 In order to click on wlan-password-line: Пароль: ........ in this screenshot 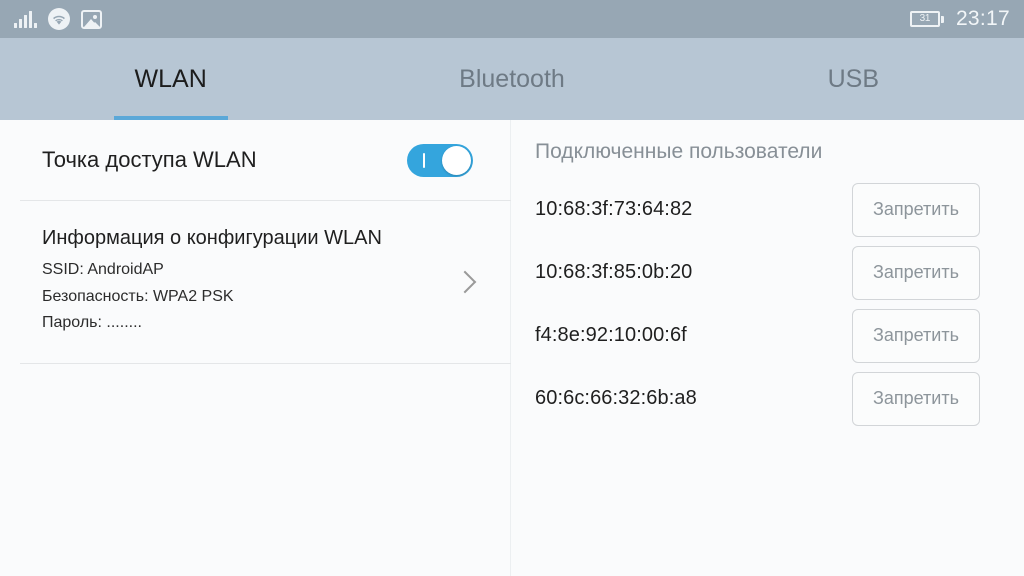, I will do `click(92, 323)`.